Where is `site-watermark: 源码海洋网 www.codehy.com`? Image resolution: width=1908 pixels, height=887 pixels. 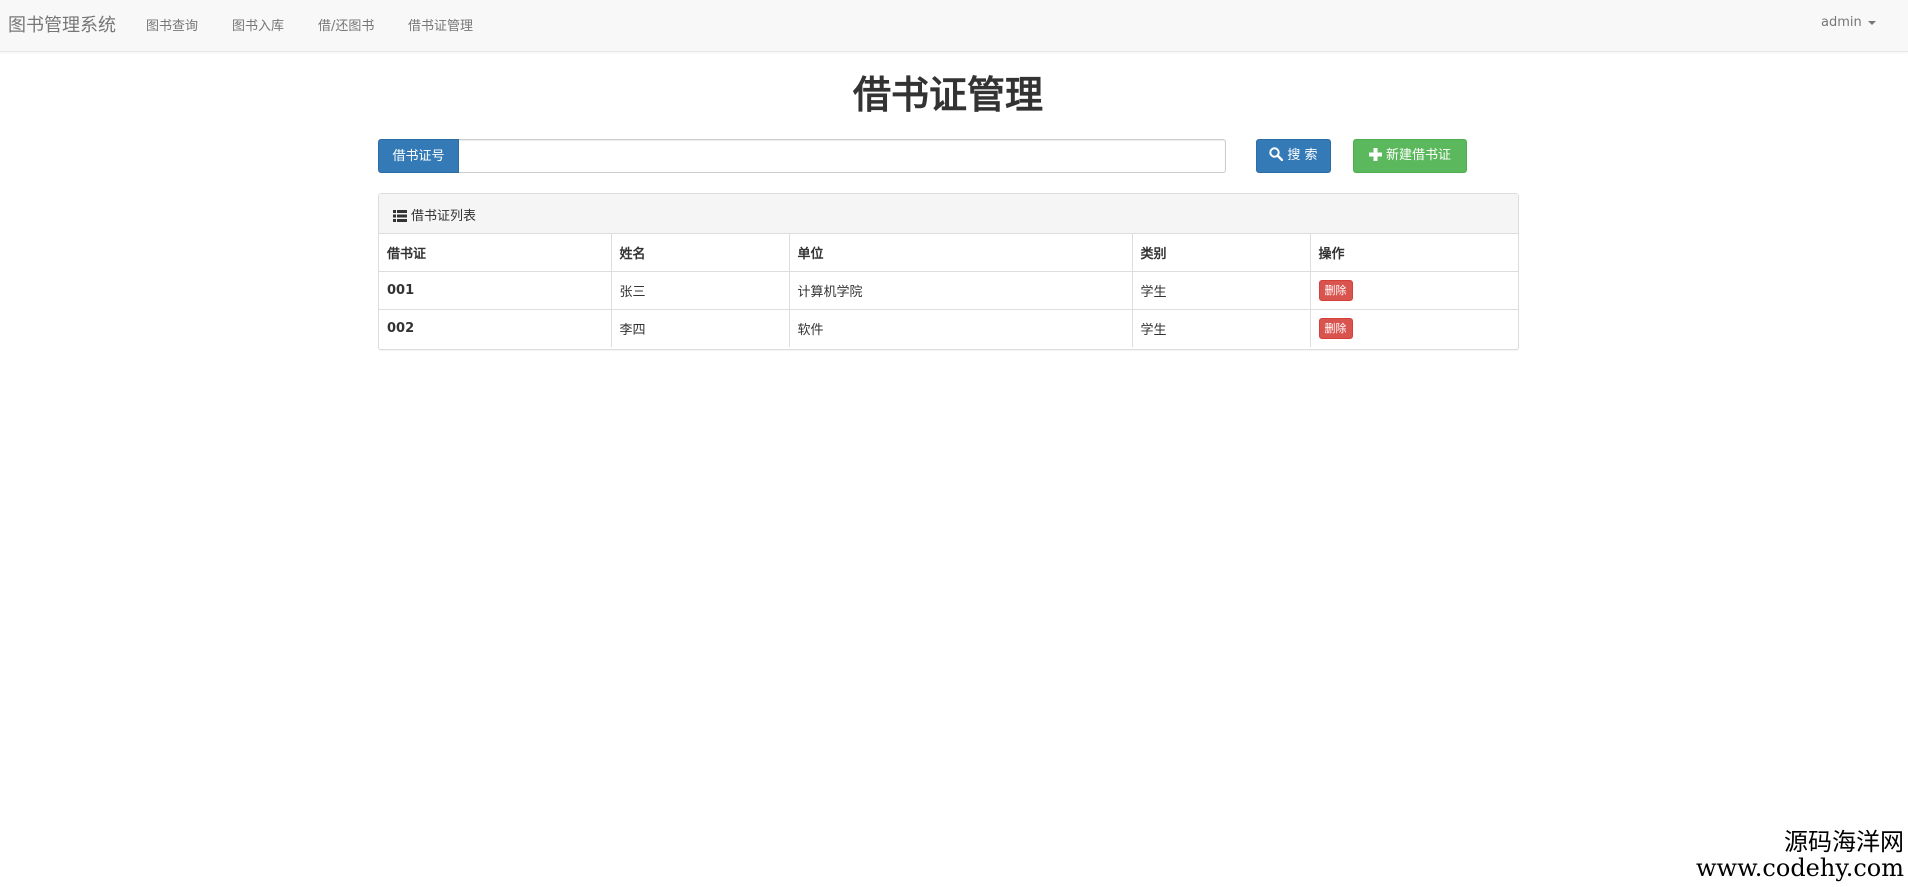 site-watermark: 源码海洋网 www.codehy.com is located at coordinates (1800, 855).